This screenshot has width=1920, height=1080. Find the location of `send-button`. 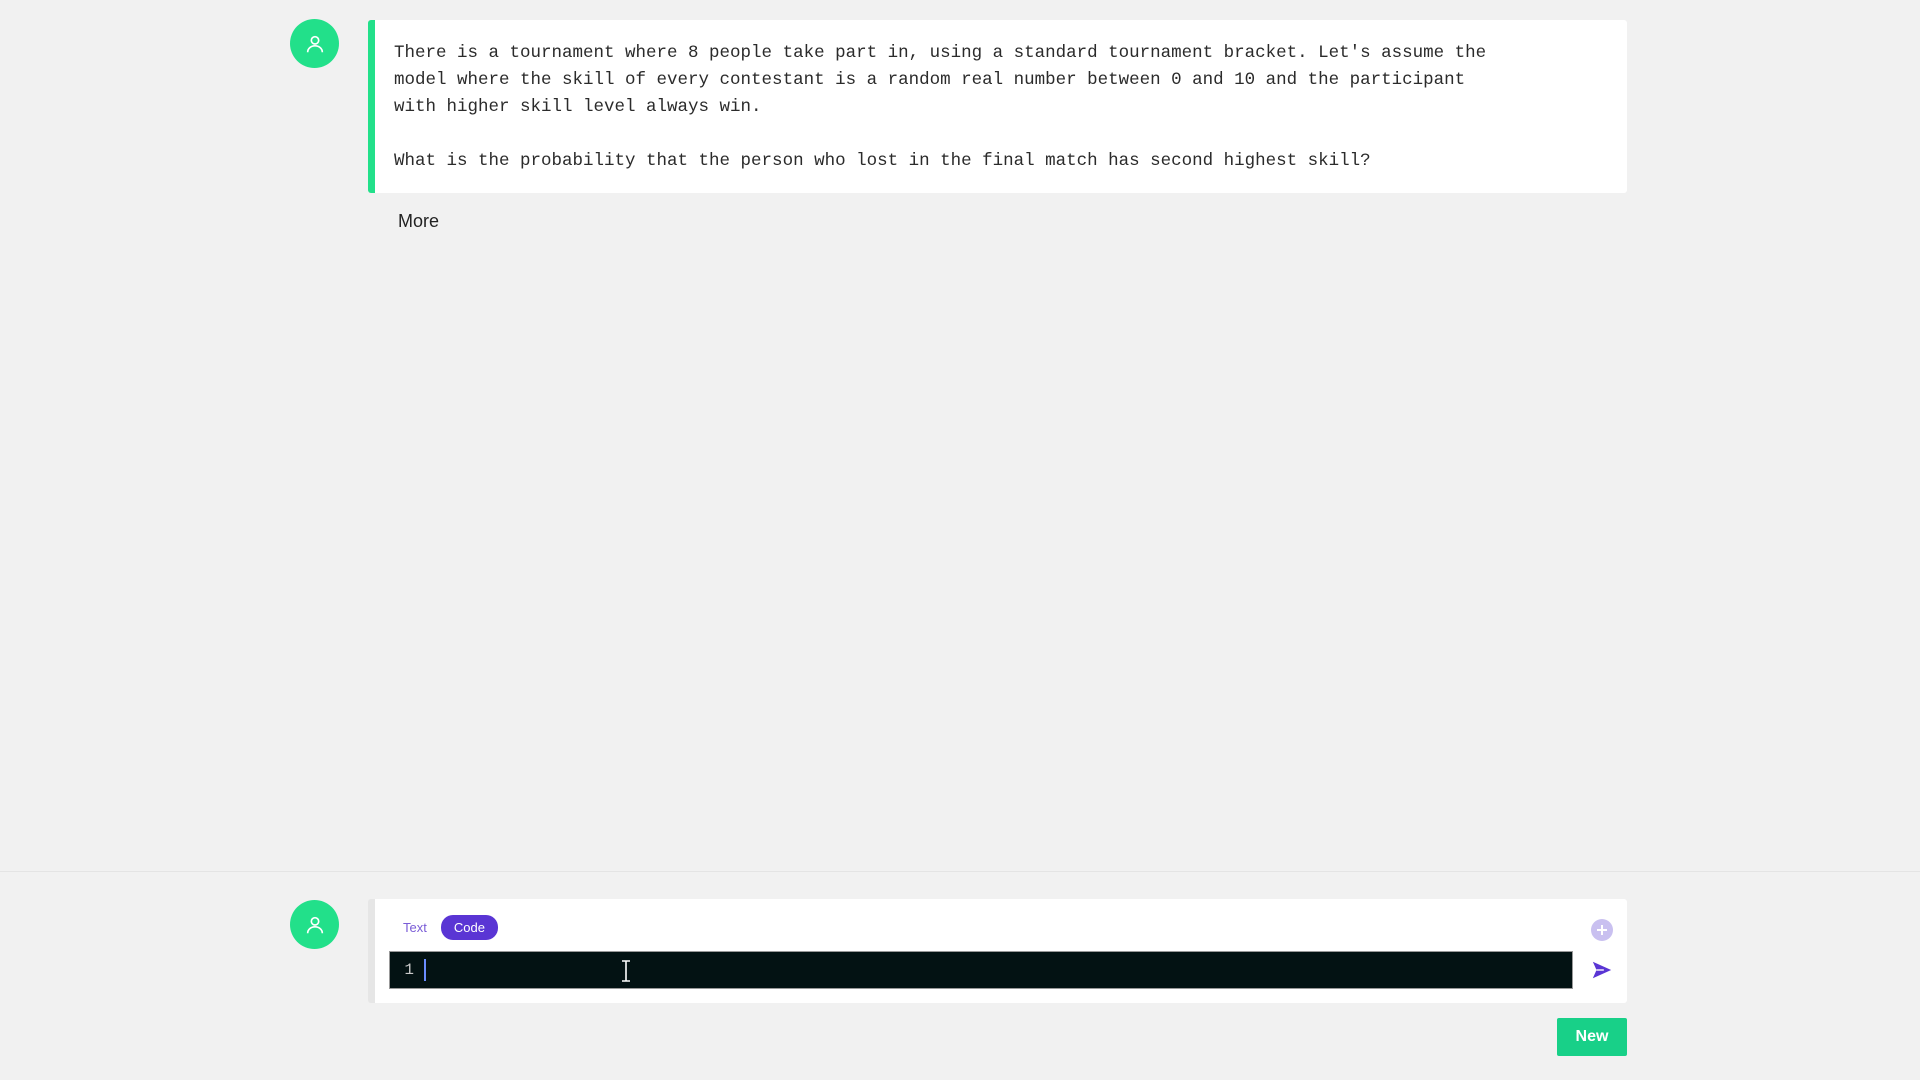

send-button is located at coordinates (1602, 970).